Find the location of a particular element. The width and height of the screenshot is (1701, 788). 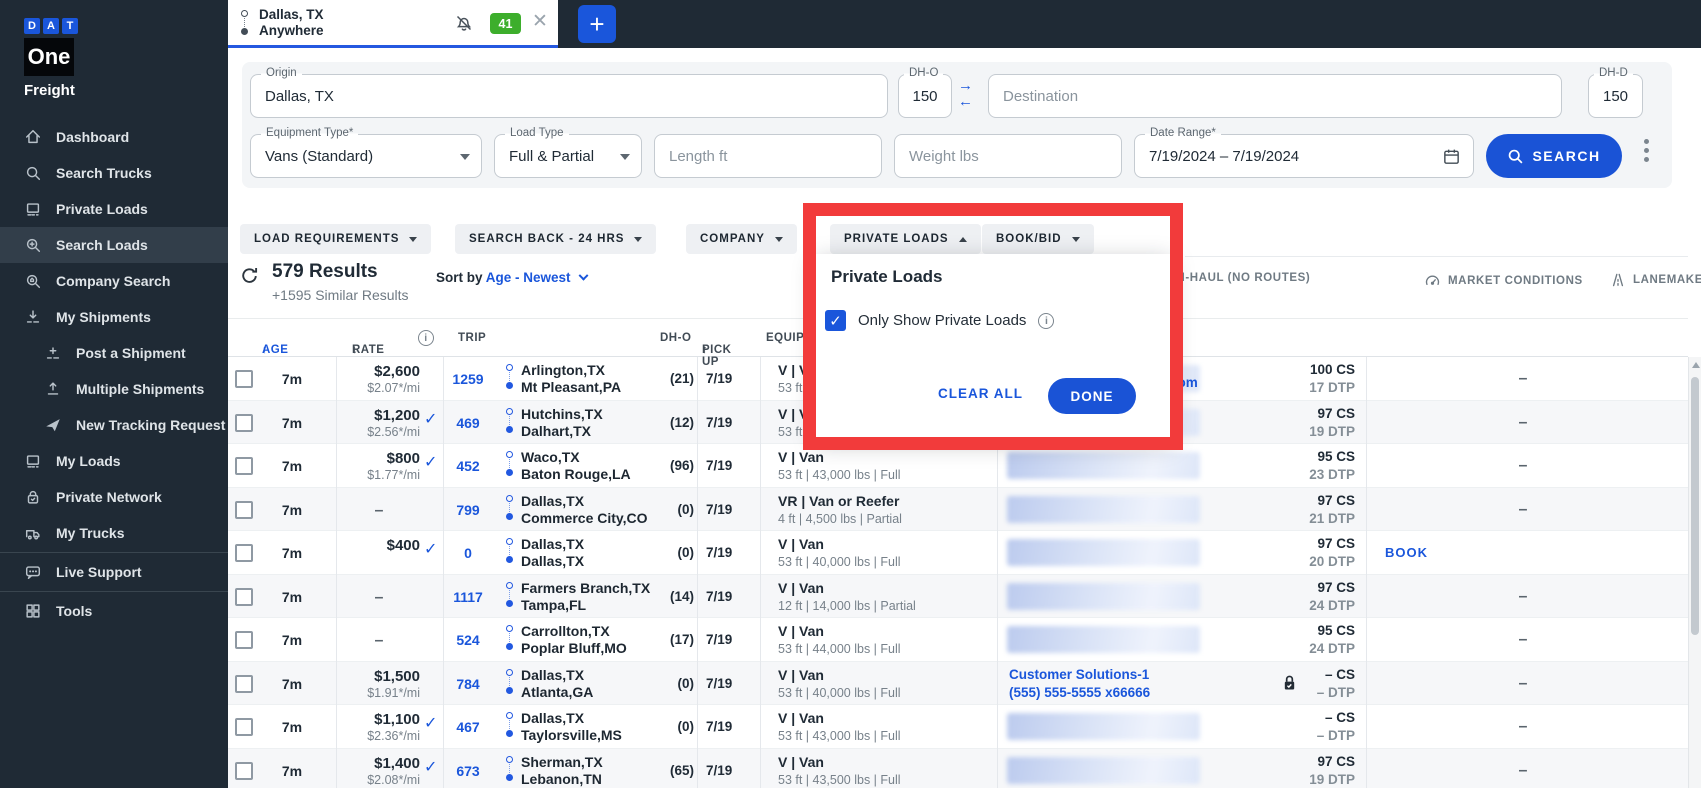

trip-miles-link: 452 is located at coordinates (468, 466).